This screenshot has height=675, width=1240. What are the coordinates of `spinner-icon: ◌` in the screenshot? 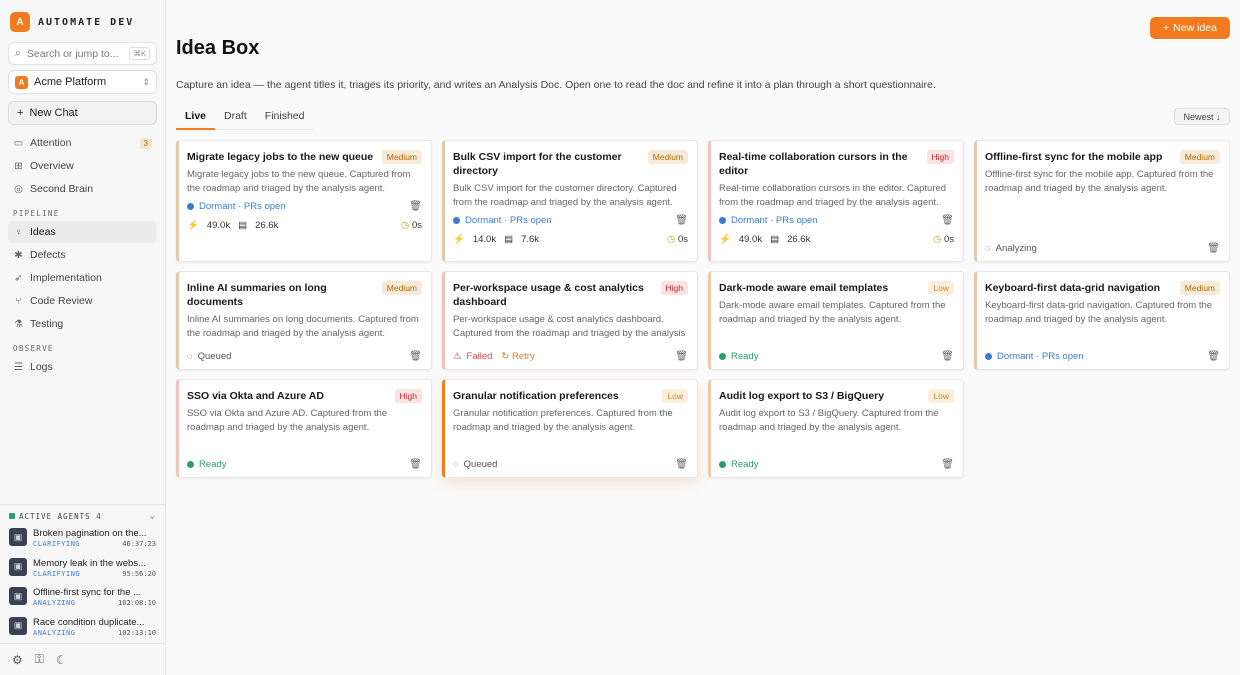 It's located at (190, 356).